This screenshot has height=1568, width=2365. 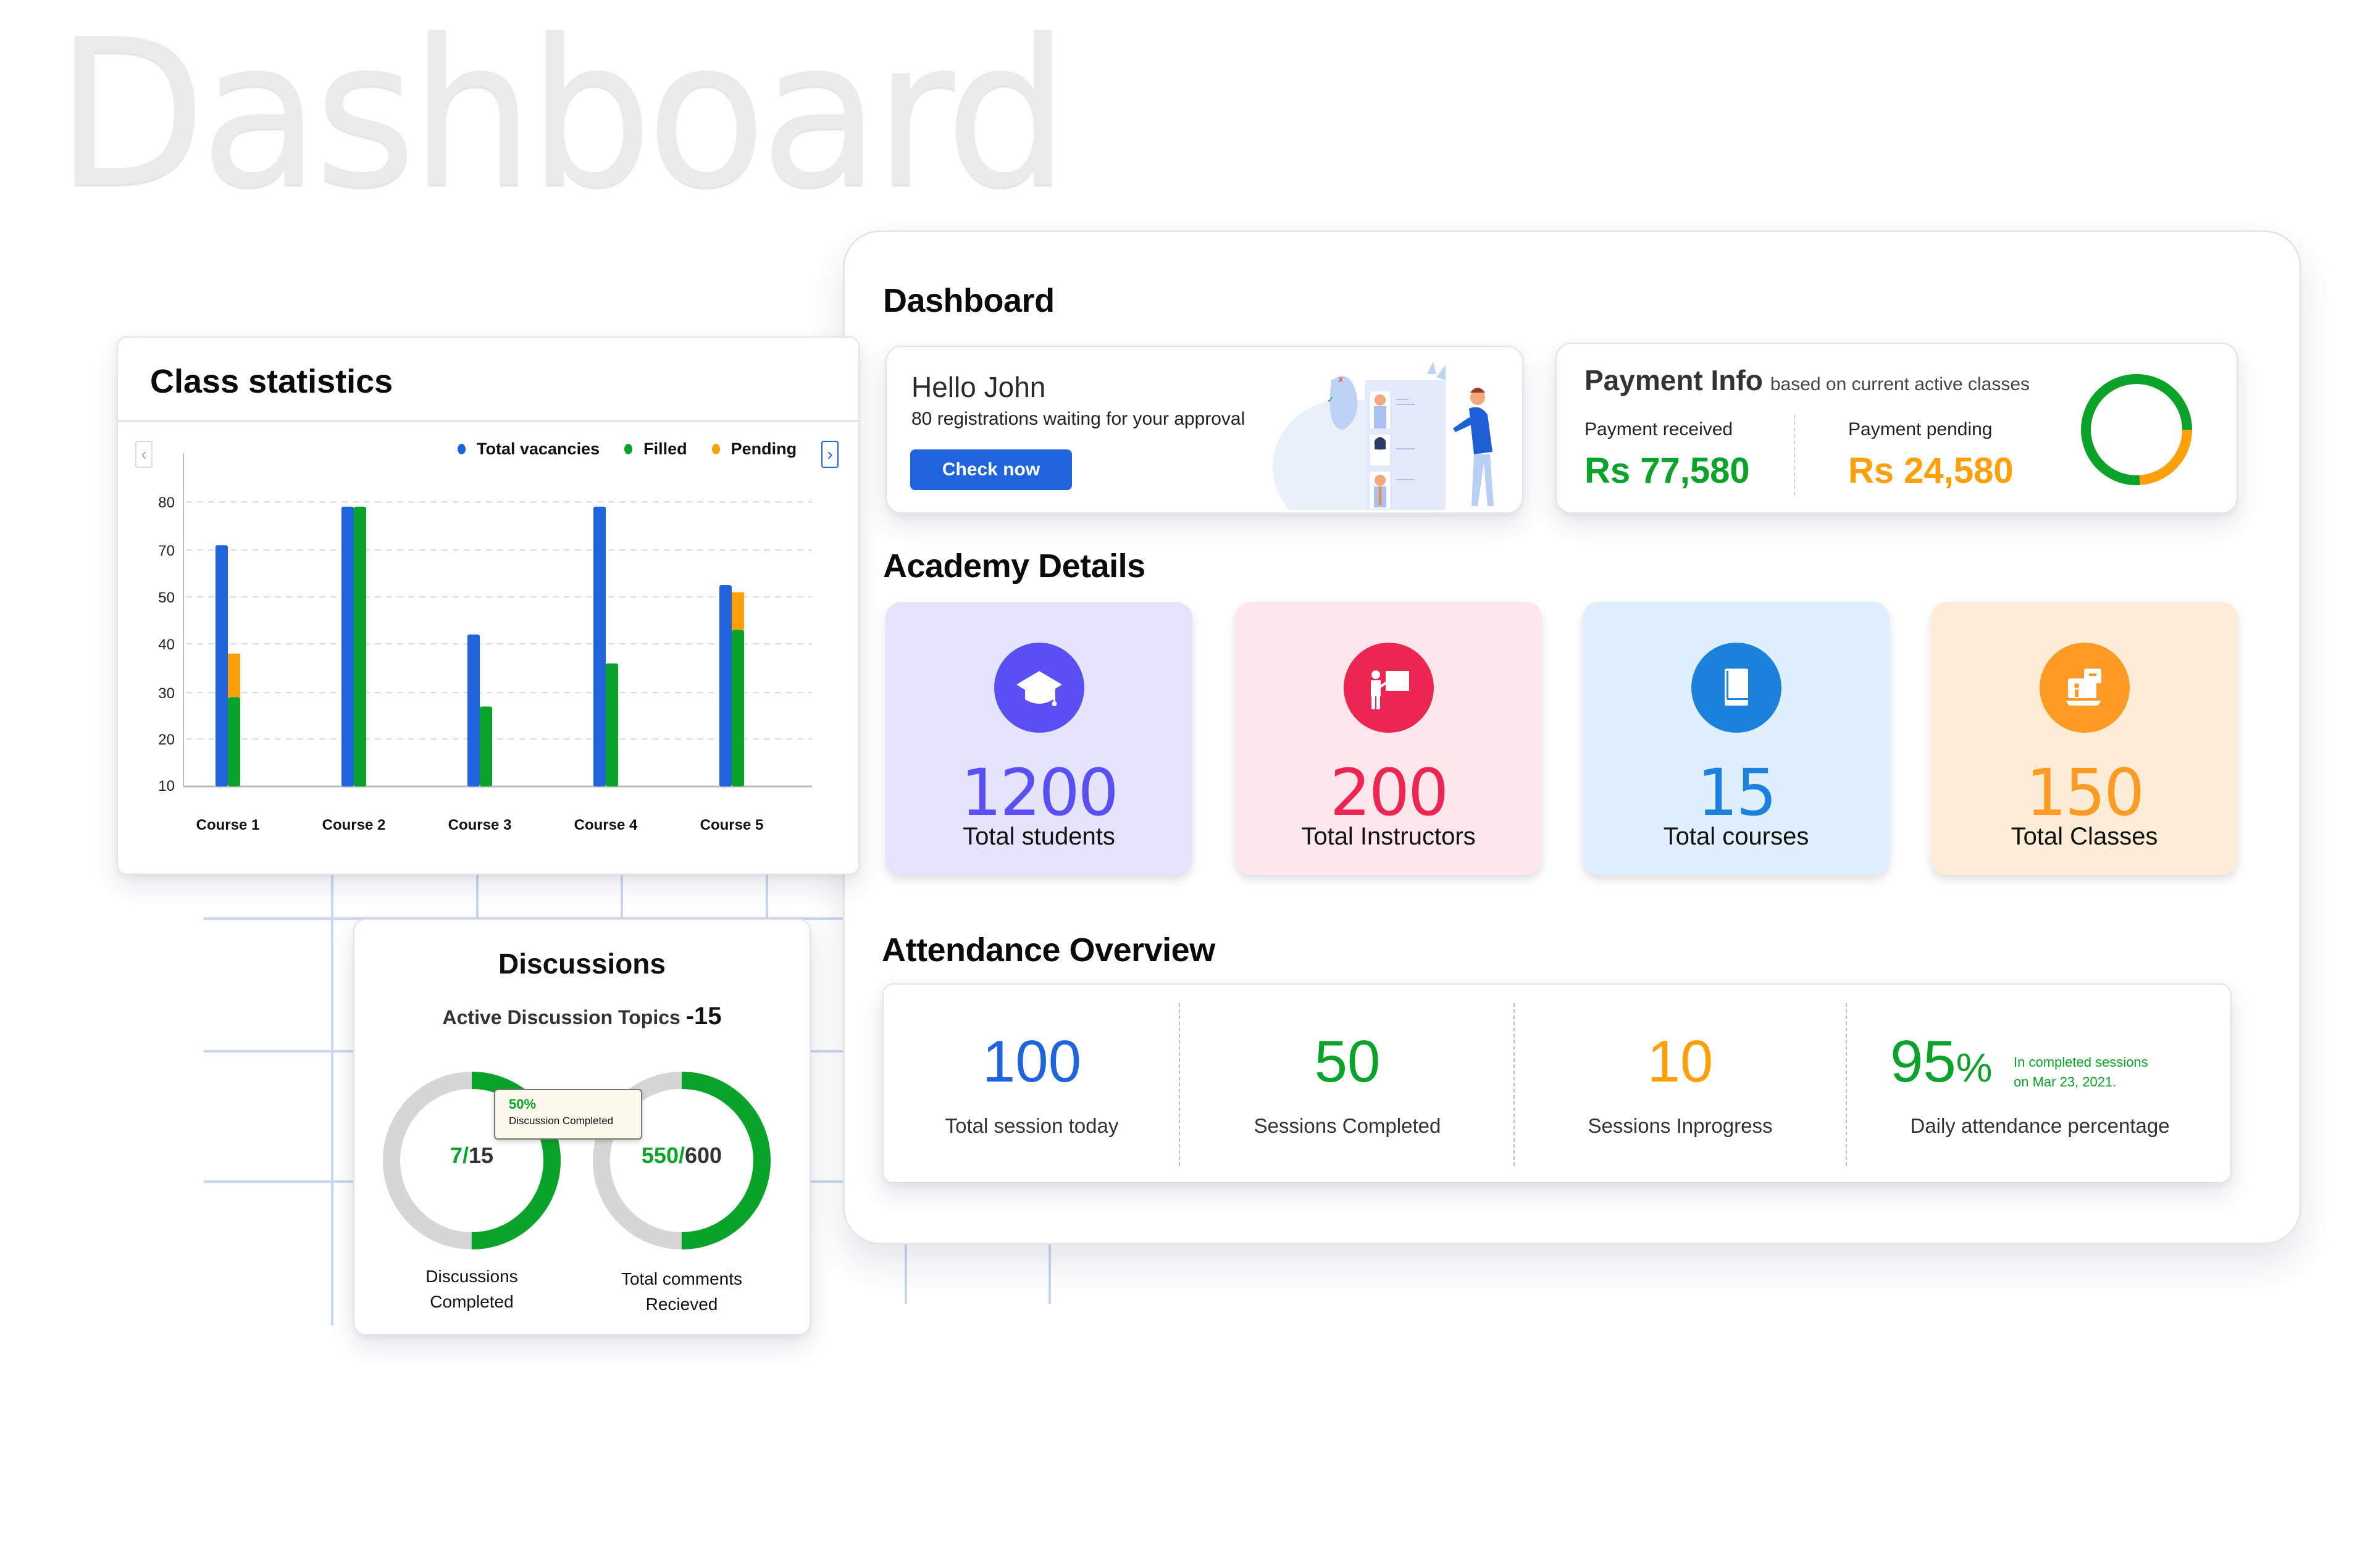 I want to click on total-students-card: 1200 Total students, so click(x=1038, y=738).